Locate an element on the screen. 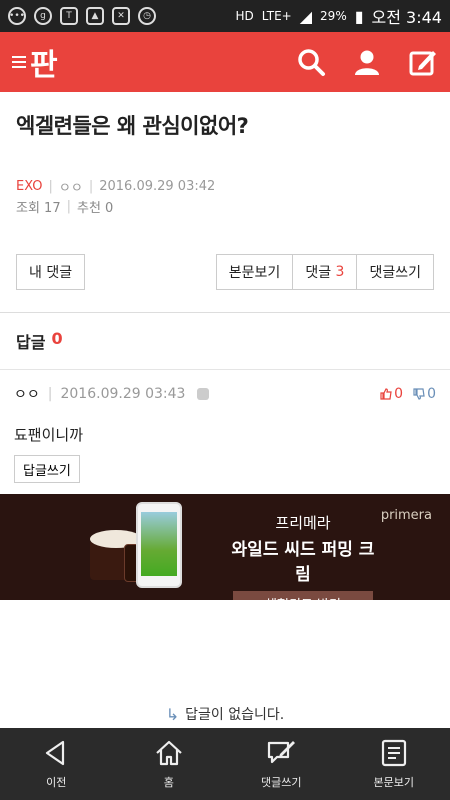 This screenshot has height=800, width=450. network-indicator: LTE+ is located at coordinates (276, 16).